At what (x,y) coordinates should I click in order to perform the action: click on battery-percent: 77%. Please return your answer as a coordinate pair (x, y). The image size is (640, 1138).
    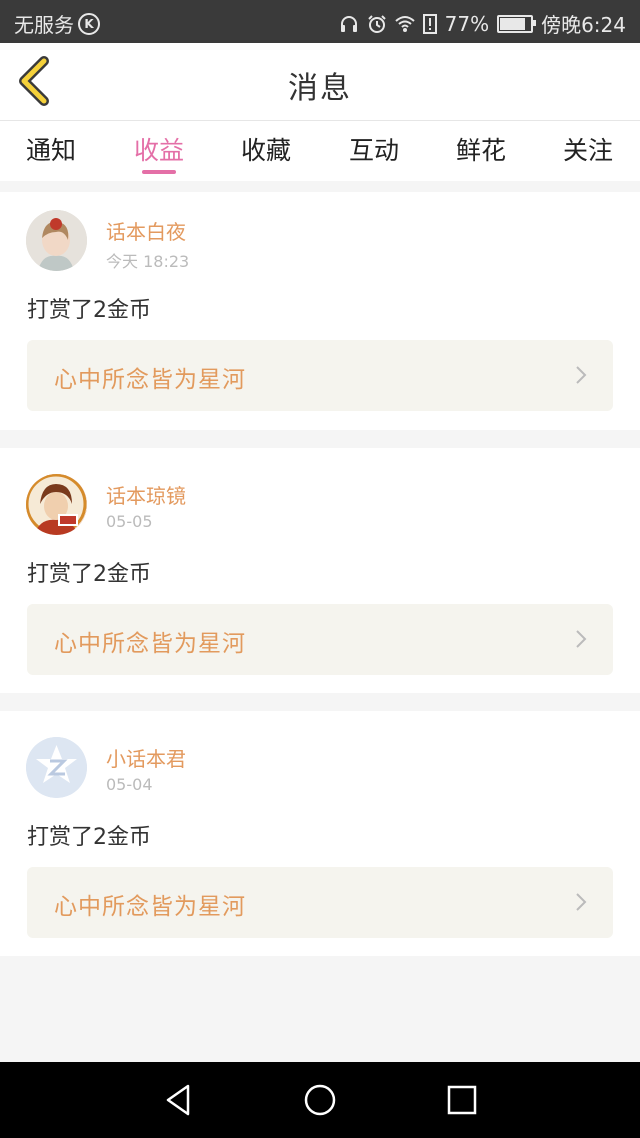
    Looking at the image, I should click on (467, 23).